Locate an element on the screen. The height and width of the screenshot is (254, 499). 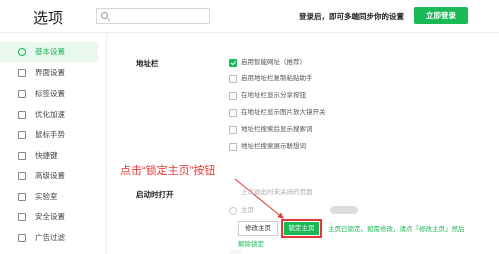
sidebar-item-advanced: 高级设置 is located at coordinates (49, 176).